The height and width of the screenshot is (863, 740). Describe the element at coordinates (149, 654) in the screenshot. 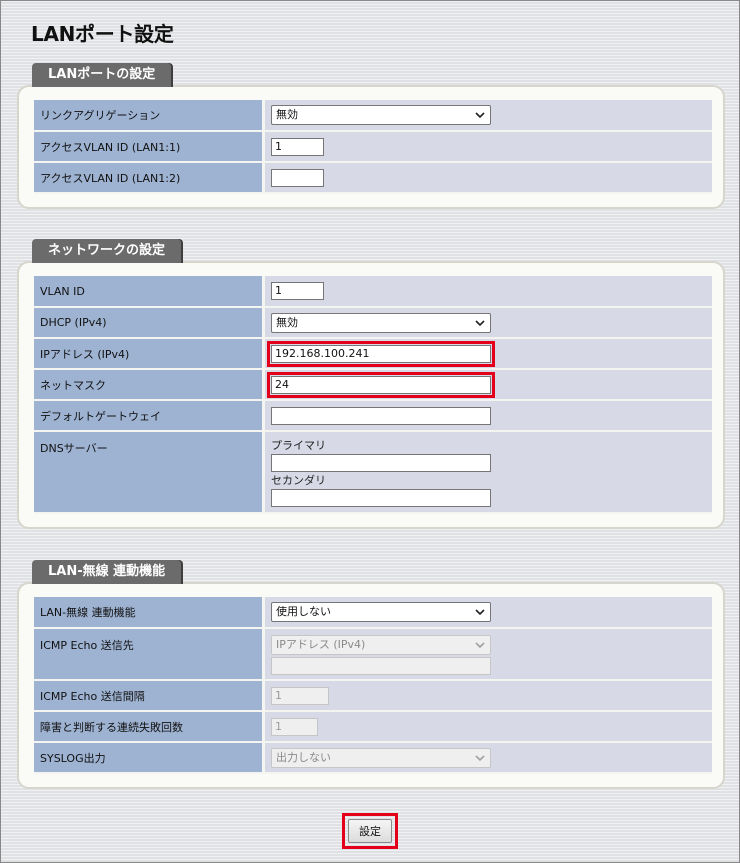

I see `icmp-dest-label: ICMP Echo 送信先` at that location.